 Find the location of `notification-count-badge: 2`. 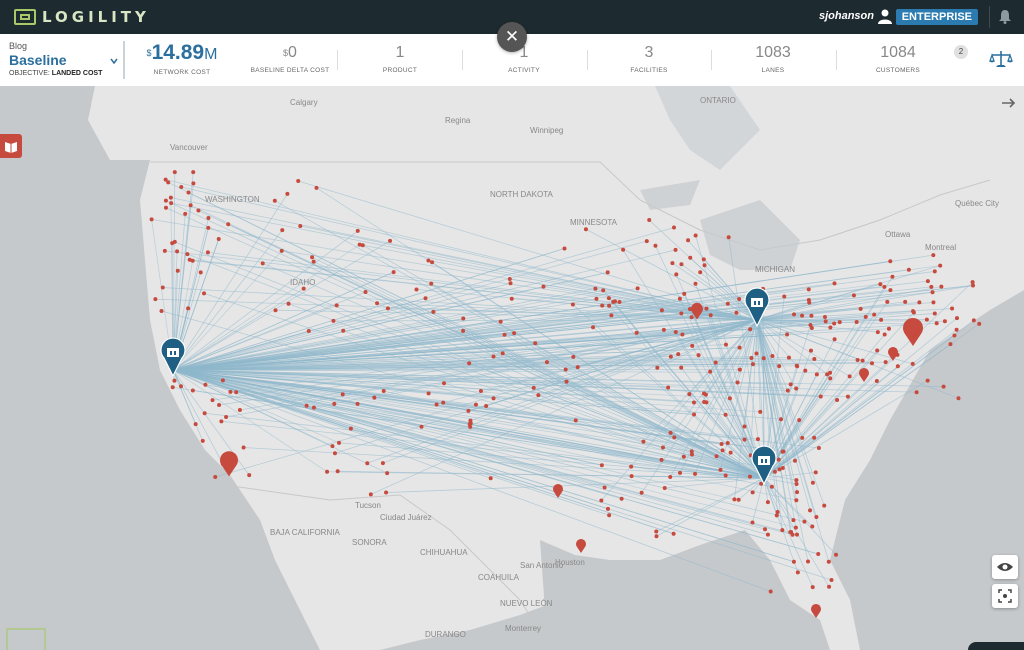

notification-count-badge: 2 is located at coordinates (961, 52).